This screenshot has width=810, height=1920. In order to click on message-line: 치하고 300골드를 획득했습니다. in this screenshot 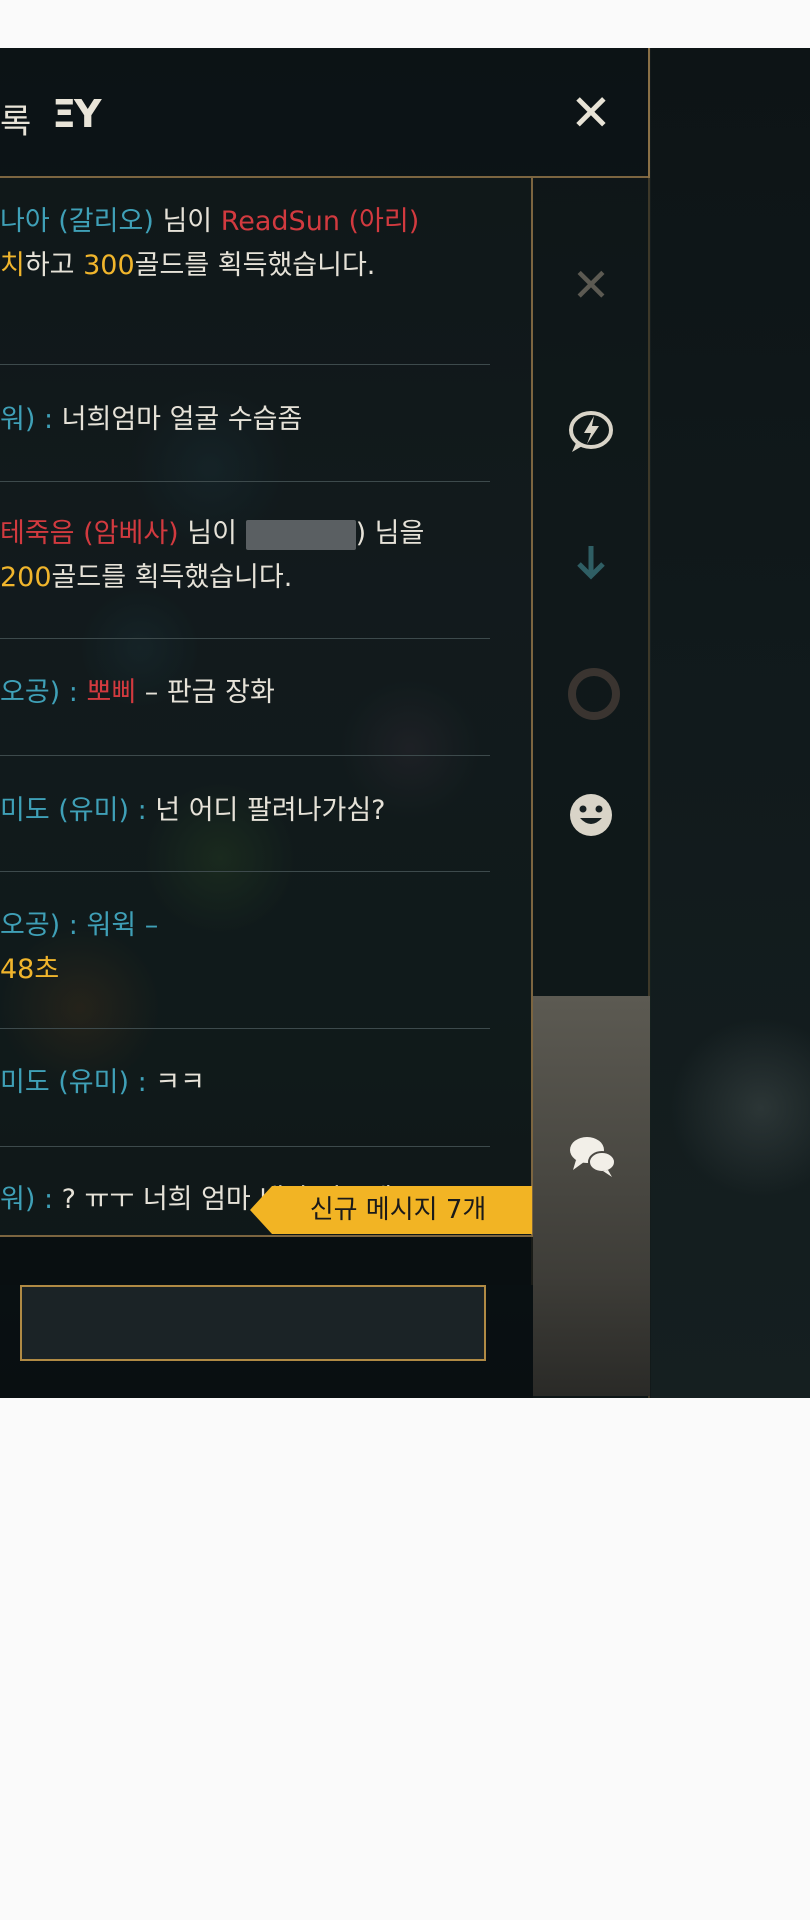, I will do `click(245, 266)`.